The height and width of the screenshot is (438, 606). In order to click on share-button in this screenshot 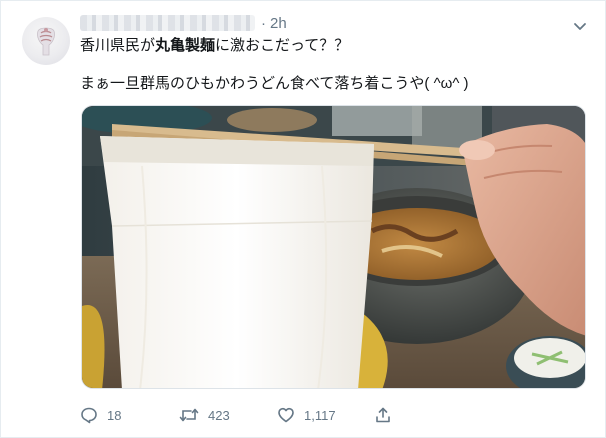, I will do `click(383, 415)`.